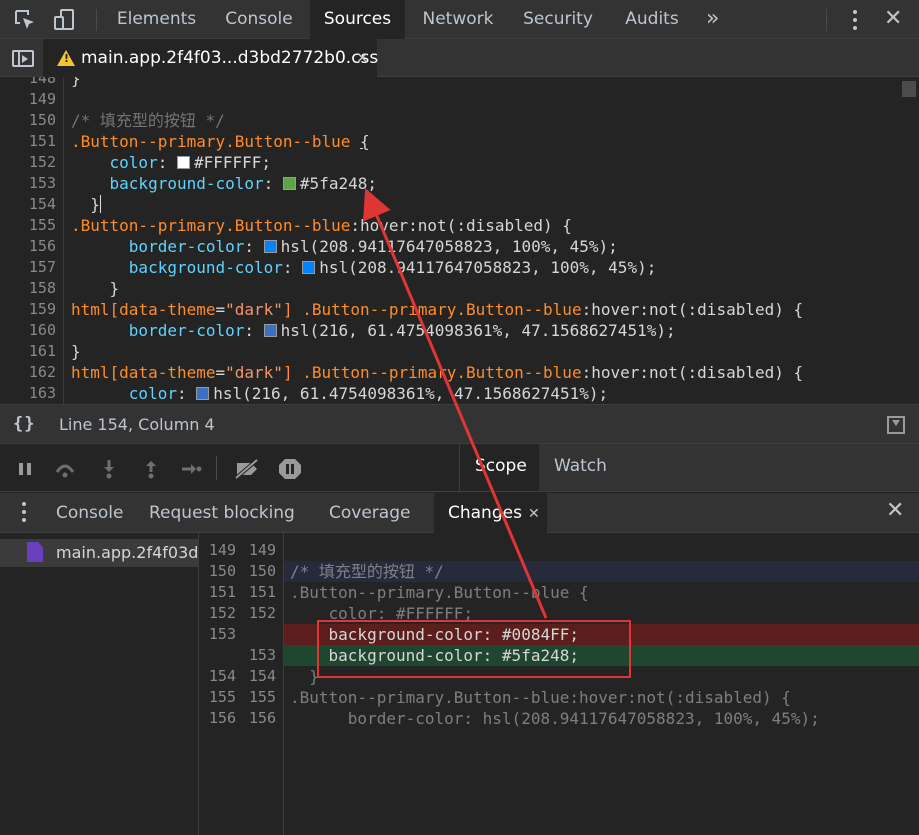  What do you see at coordinates (156, 19) in the screenshot?
I see `tab-elements: Elements` at bounding box center [156, 19].